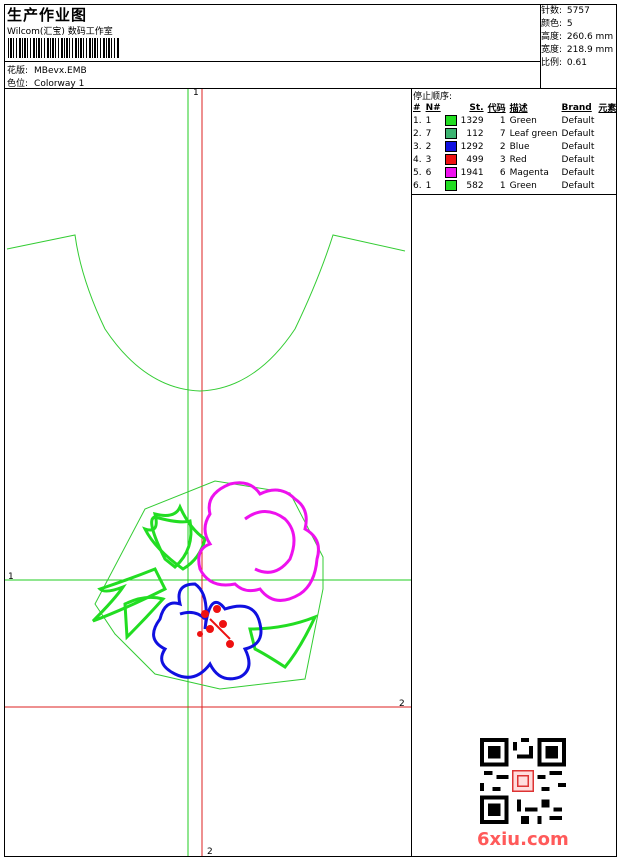 The image size is (620, 860). Describe the element at coordinates (433, 107) in the screenshot. I see `col-needle: N#` at that location.